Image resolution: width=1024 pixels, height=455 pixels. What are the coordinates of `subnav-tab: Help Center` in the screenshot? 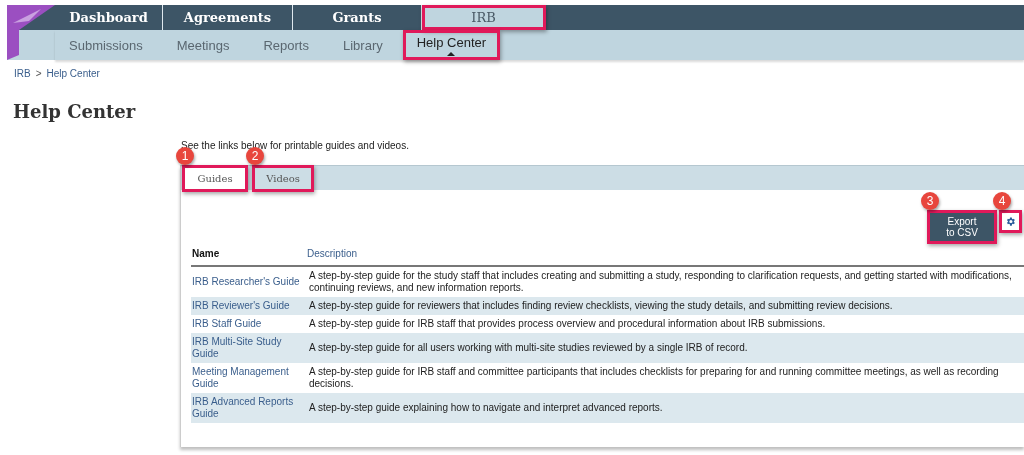 It's located at (451, 45).